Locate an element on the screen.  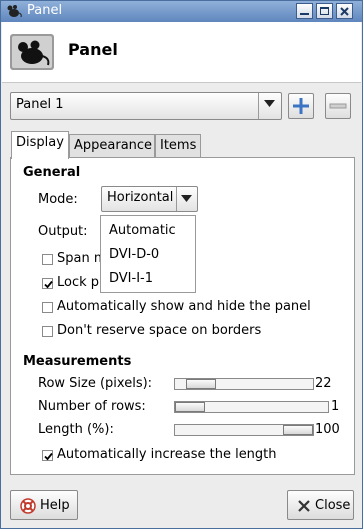
auto-increase-label: Automatically increase the length is located at coordinates (167, 454).